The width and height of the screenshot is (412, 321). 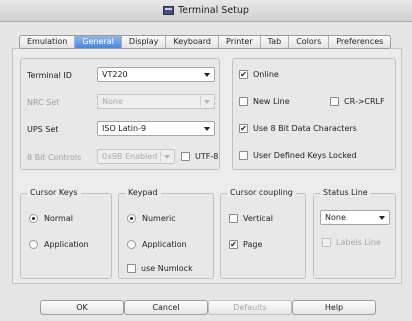 I want to click on utf8-checkbox: UTF-8, so click(x=199, y=156).